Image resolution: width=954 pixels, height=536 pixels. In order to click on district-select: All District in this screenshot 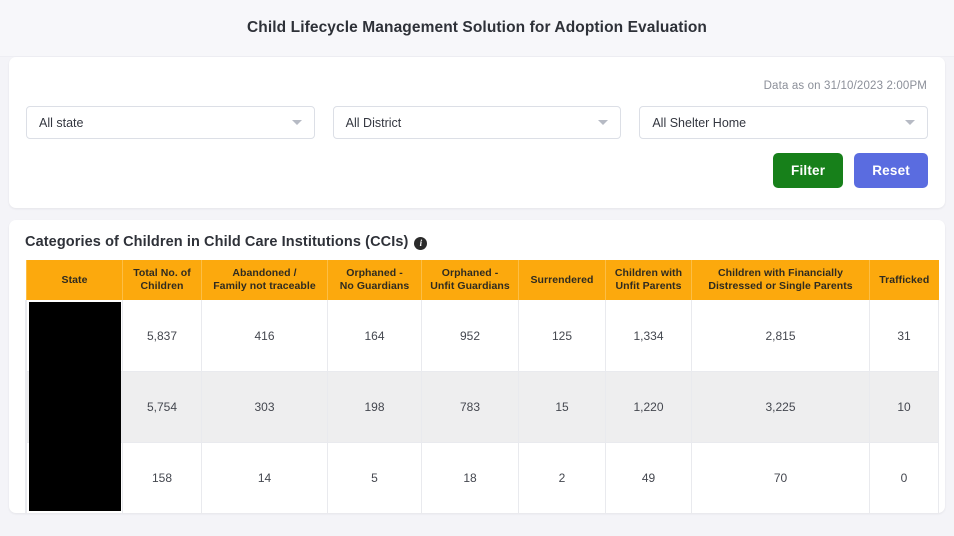, I will do `click(477, 122)`.